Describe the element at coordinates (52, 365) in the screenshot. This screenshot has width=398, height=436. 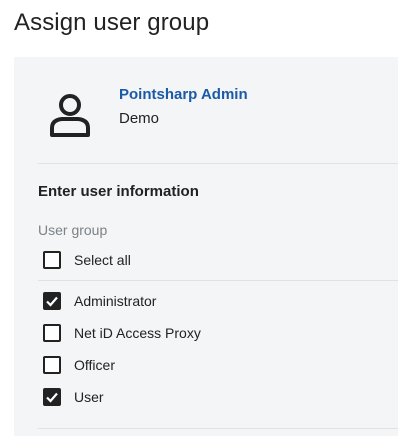
I see `group-checkbox-officer` at that location.